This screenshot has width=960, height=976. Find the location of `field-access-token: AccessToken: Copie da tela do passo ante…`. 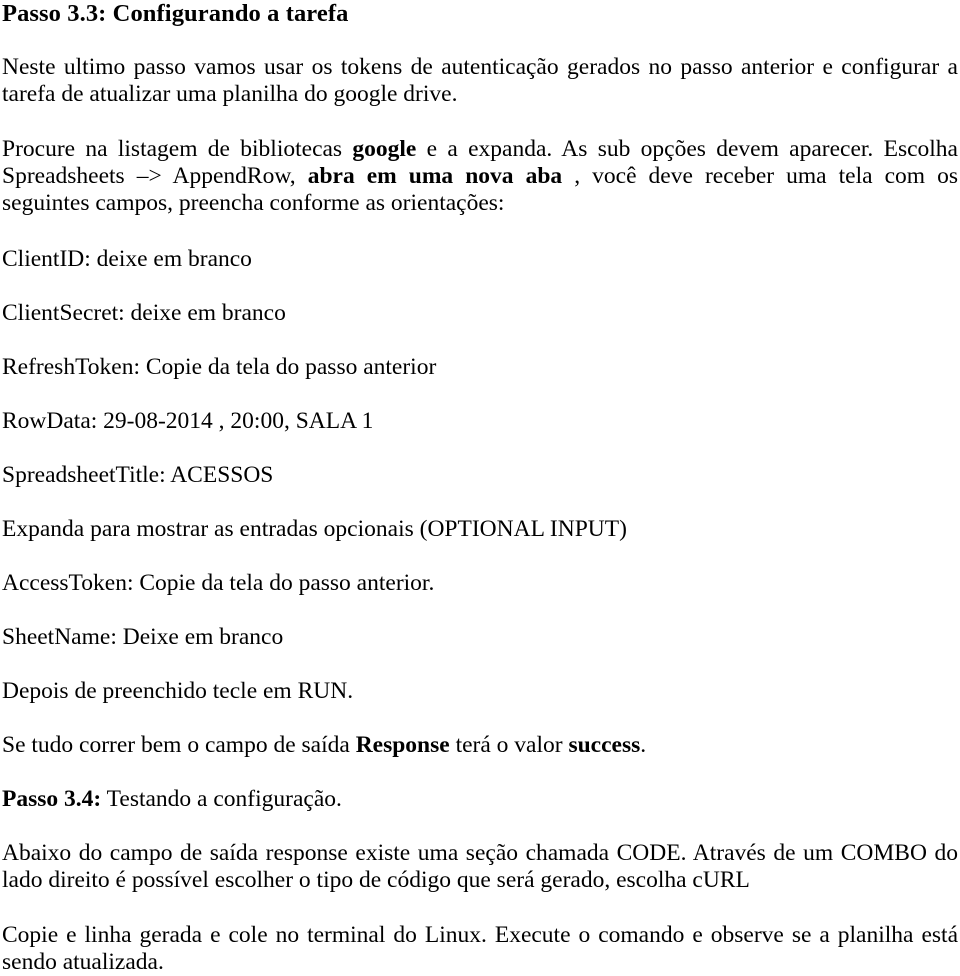

field-access-token: AccessToken: Copie da tela do passo ante… is located at coordinates (218, 583).